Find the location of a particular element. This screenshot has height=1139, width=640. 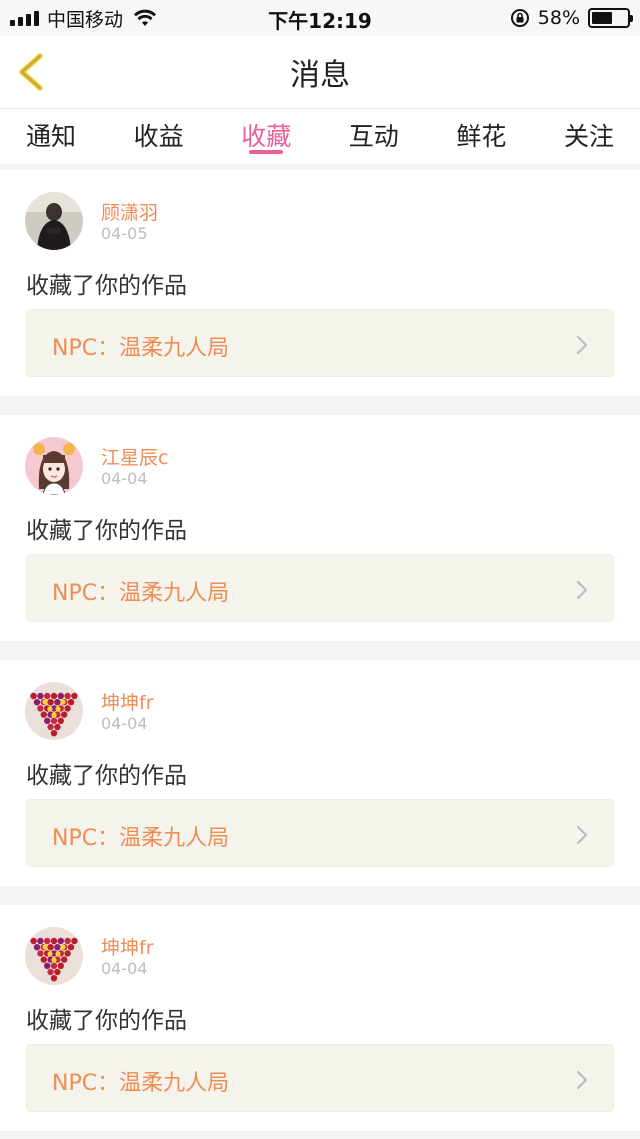

battery-fill is located at coordinates (602, 18).